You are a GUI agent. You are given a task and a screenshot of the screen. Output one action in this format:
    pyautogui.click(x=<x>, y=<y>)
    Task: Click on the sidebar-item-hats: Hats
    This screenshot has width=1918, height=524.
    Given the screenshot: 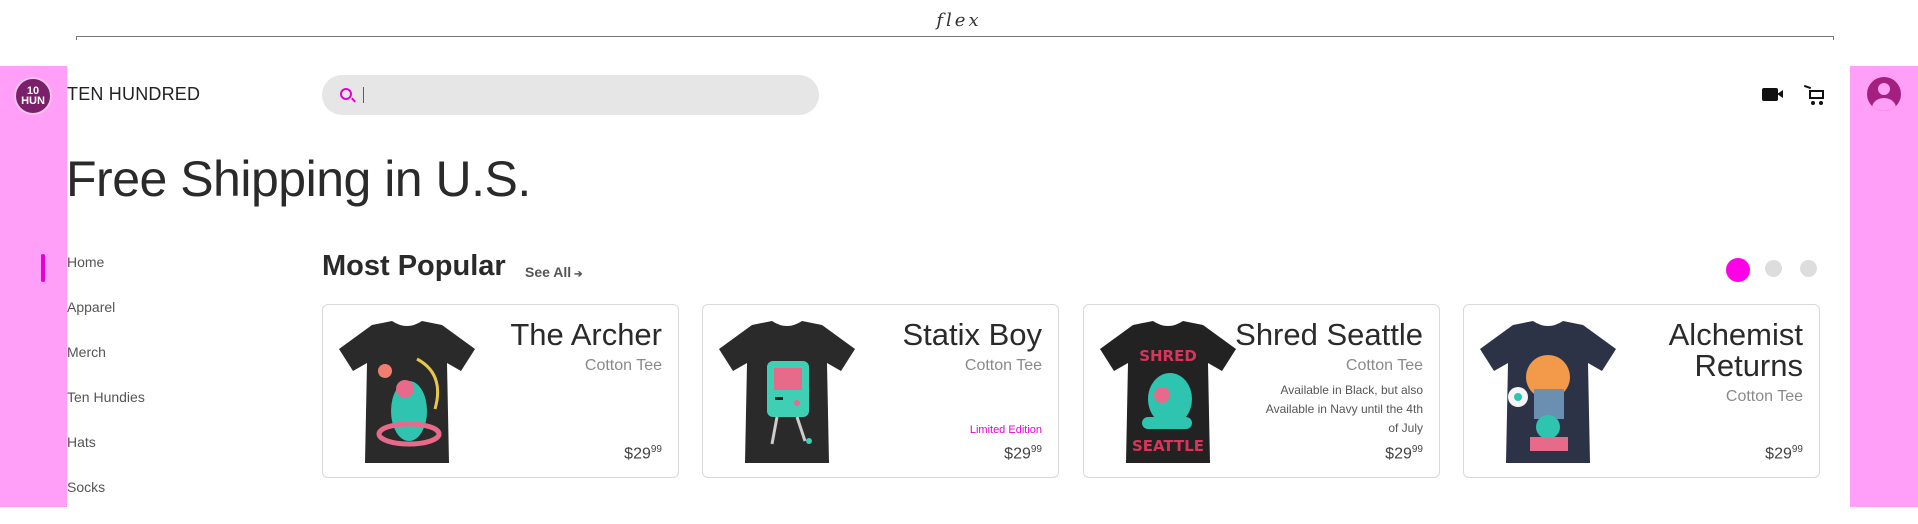 What is the action you would take?
    pyautogui.click(x=106, y=456)
    